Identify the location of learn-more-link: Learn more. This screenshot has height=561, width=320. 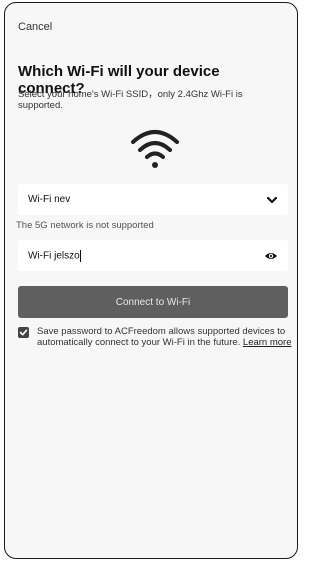
(267, 342).